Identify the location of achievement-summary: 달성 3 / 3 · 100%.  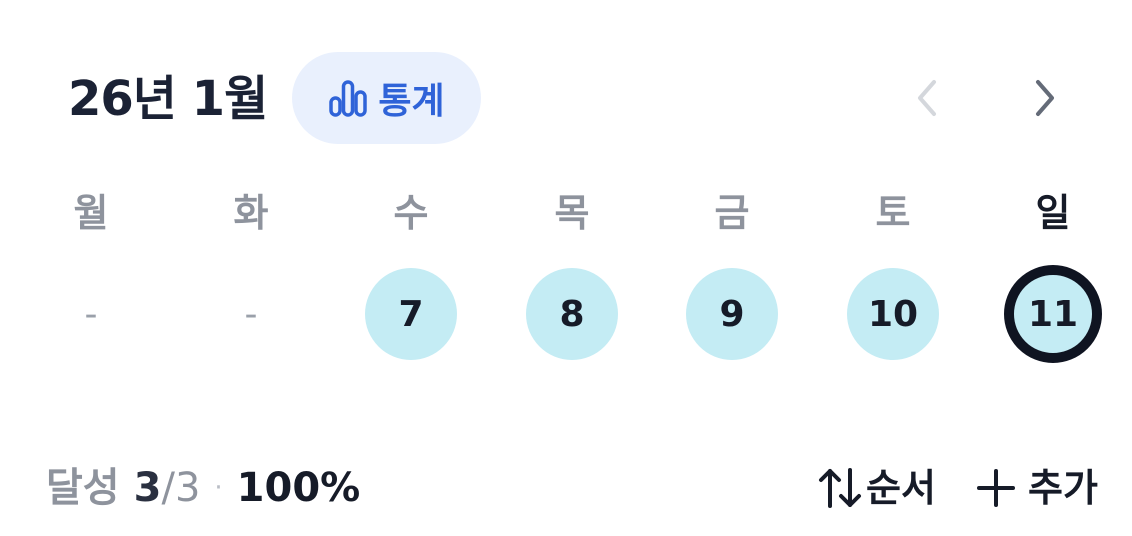
(203, 488).